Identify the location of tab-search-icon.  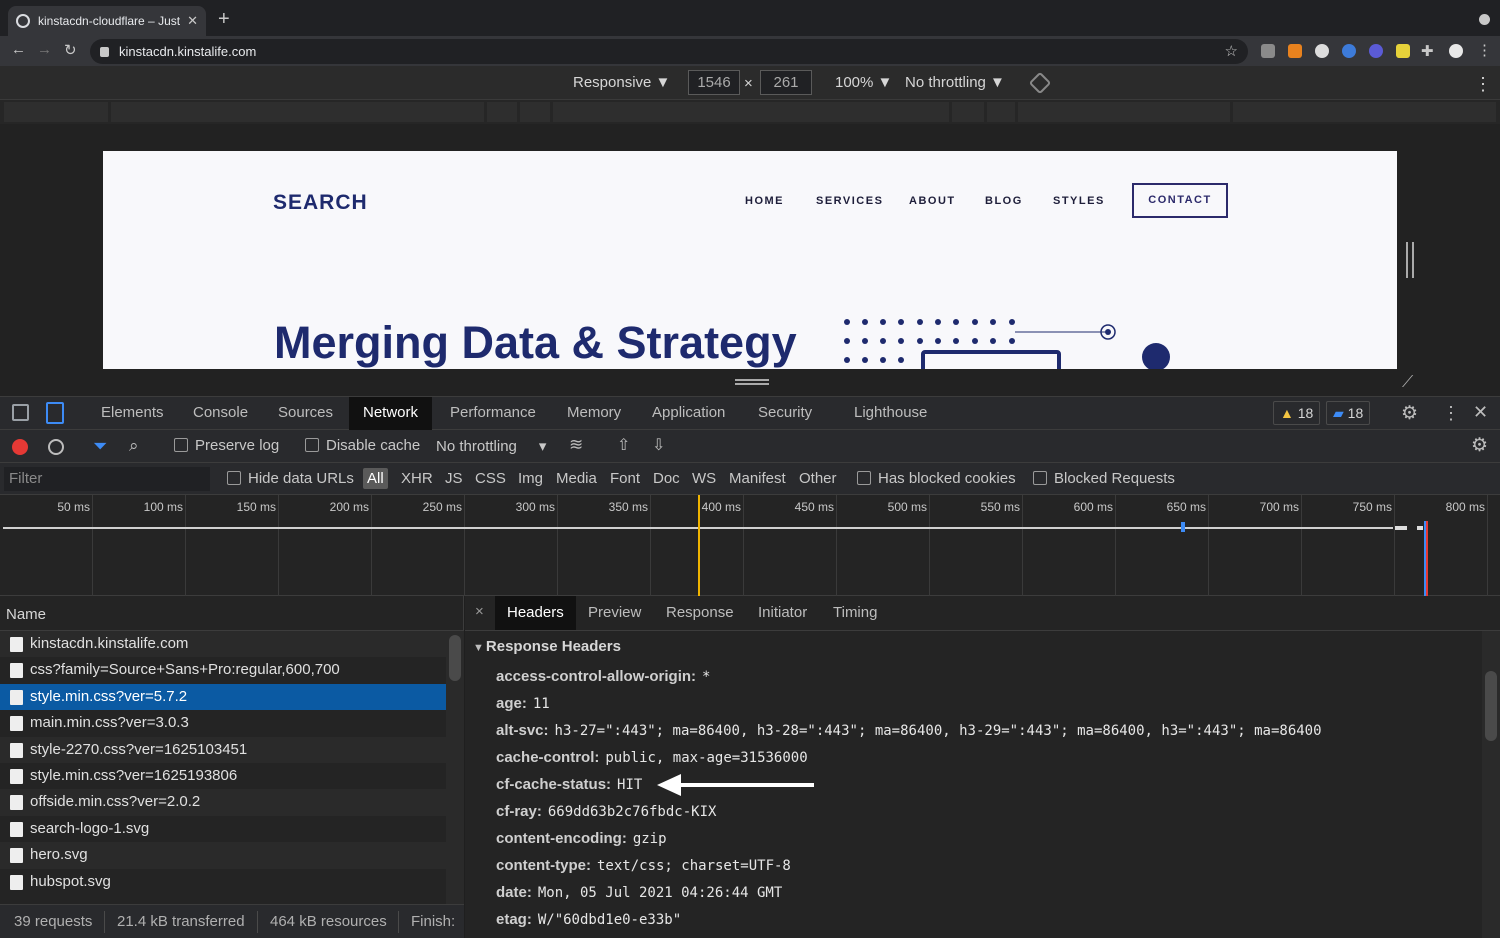
(1484, 19).